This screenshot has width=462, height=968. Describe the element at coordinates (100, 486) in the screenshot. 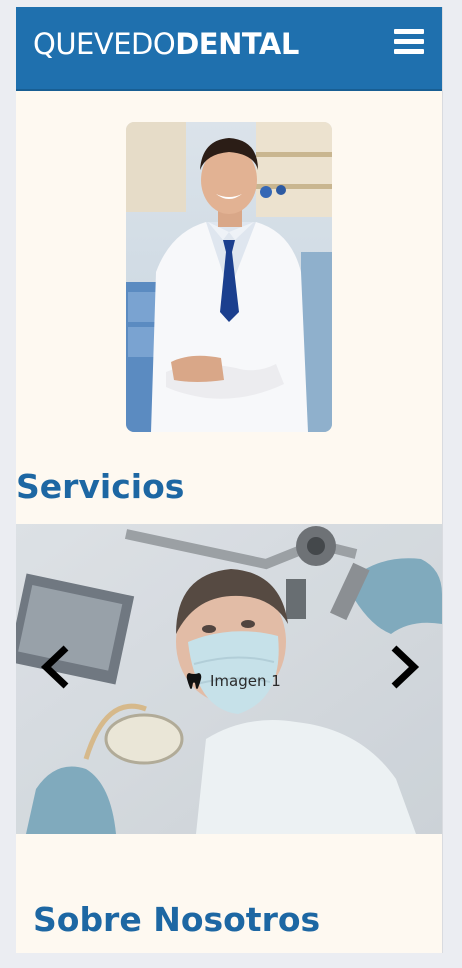

I see `servicios-heading: Servicios` at that location.